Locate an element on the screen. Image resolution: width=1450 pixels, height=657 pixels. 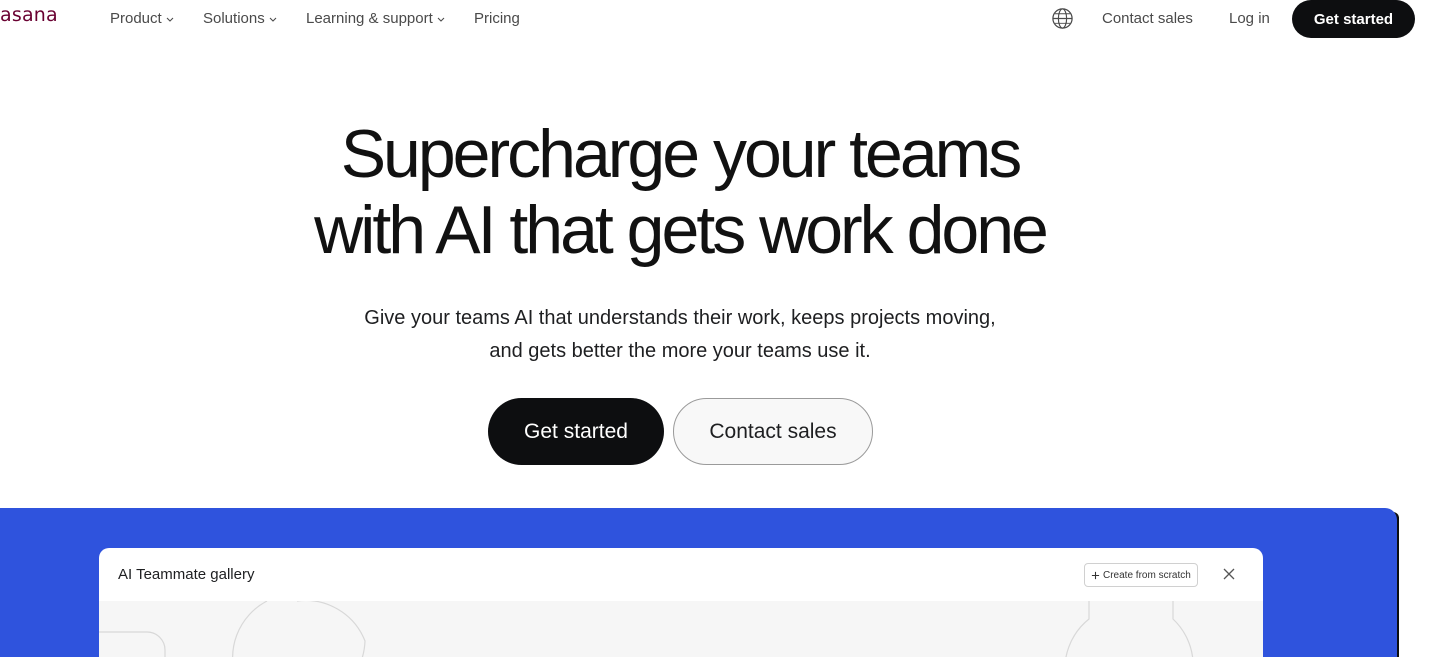
ai-teammate-gallery-panel: AI Teammate gallery Create from scratch is located at coordinates (681, 602).